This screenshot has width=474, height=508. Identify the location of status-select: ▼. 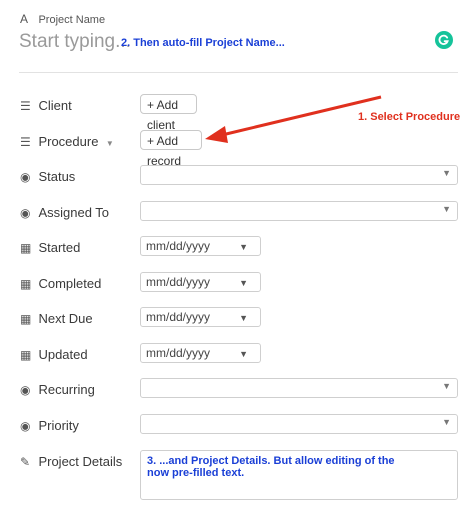
(299, 175).